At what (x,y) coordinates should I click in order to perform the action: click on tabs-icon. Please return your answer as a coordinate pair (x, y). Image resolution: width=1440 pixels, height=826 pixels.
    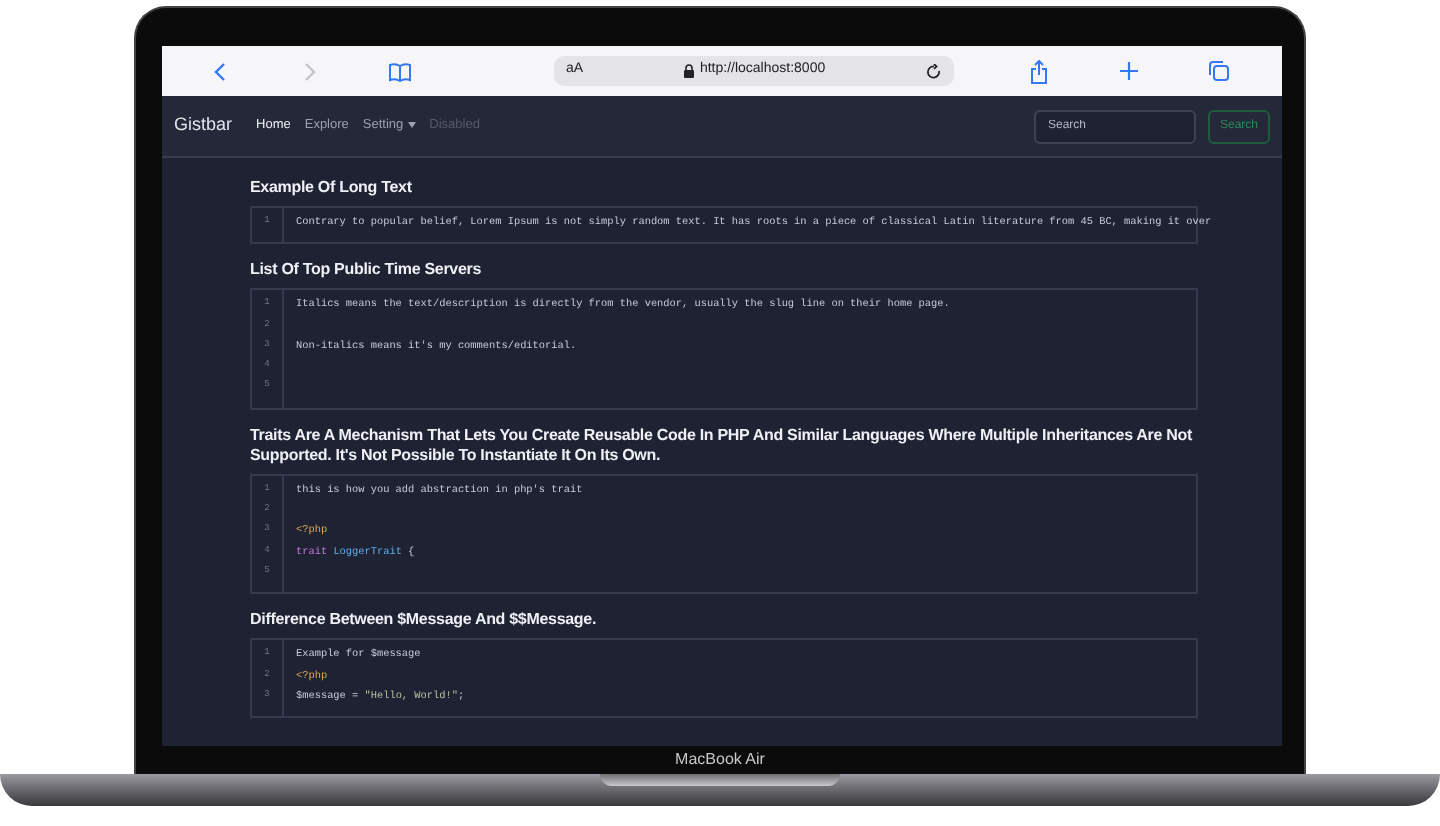
    Looking at the image, I should click on (1219, 71).